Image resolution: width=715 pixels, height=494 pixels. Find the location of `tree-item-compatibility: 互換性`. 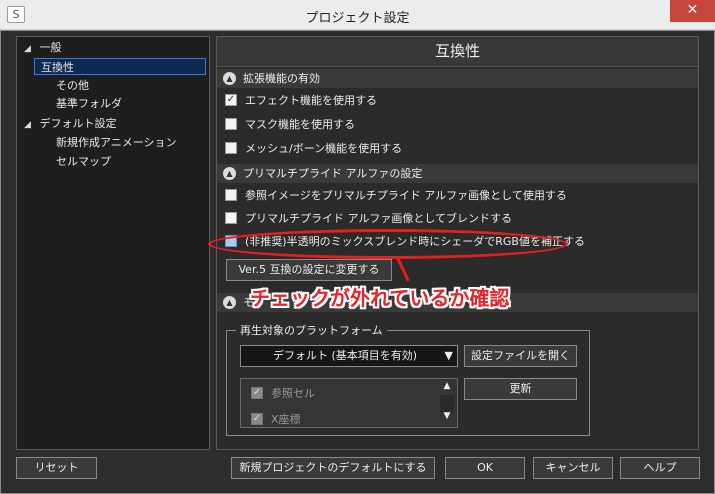

tree-item-compatibility: 互換性 is located at coordinates (120, 66).